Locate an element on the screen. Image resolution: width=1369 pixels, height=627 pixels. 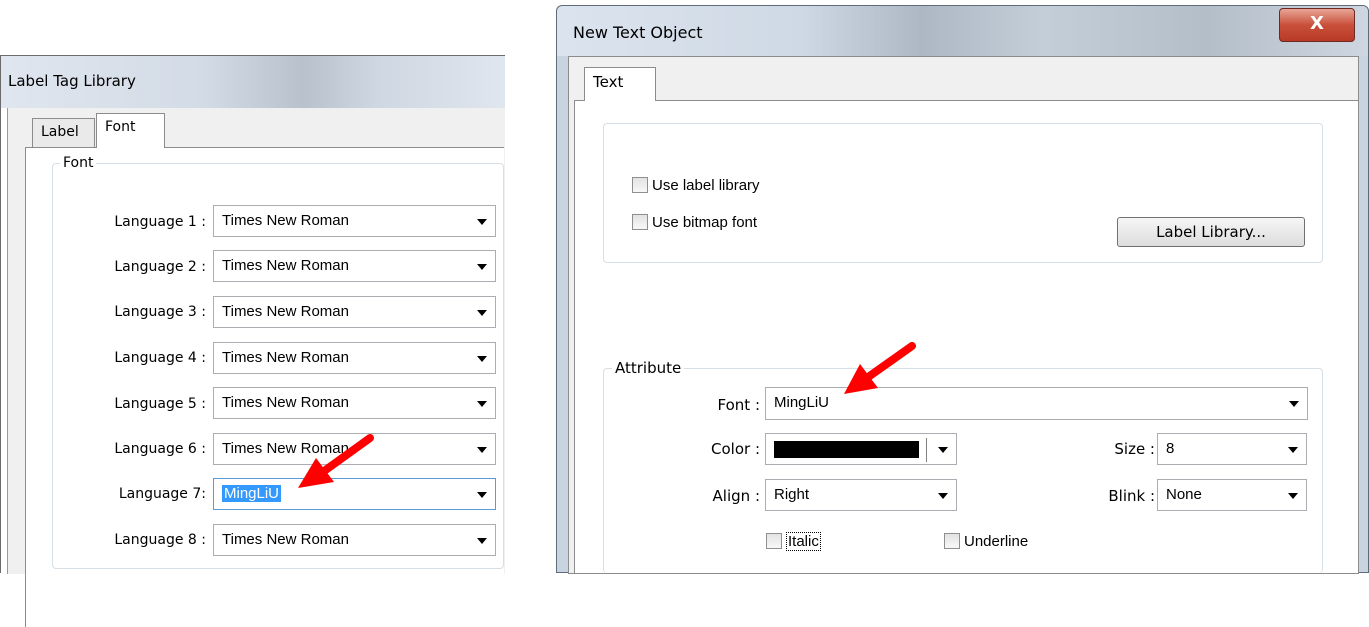
language-1-label: Language 1 : is located at coordinates (160, 222).